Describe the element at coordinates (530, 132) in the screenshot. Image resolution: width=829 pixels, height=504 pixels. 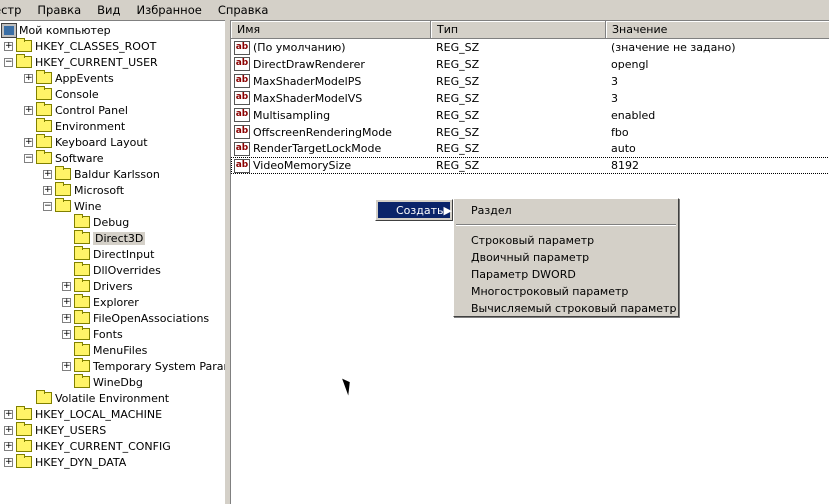
I see `list-row: ab OffscreenRenderingMode REG_SZ fbo` at that location.